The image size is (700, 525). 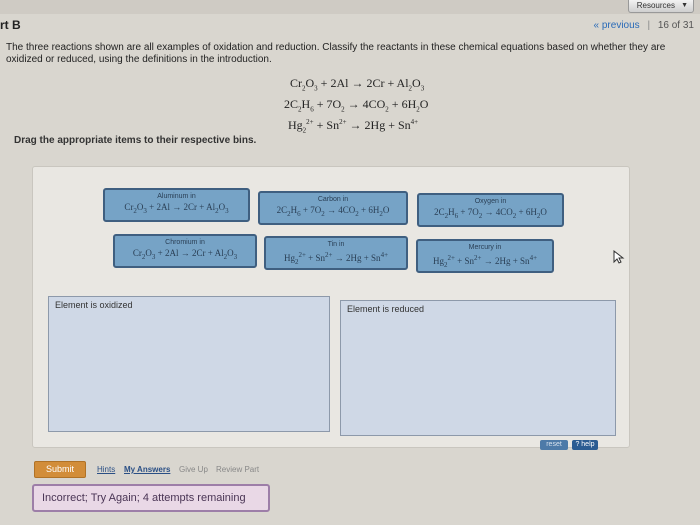 I want to click on bin-reduced: Element is reduced, so click(x=478, y=368).